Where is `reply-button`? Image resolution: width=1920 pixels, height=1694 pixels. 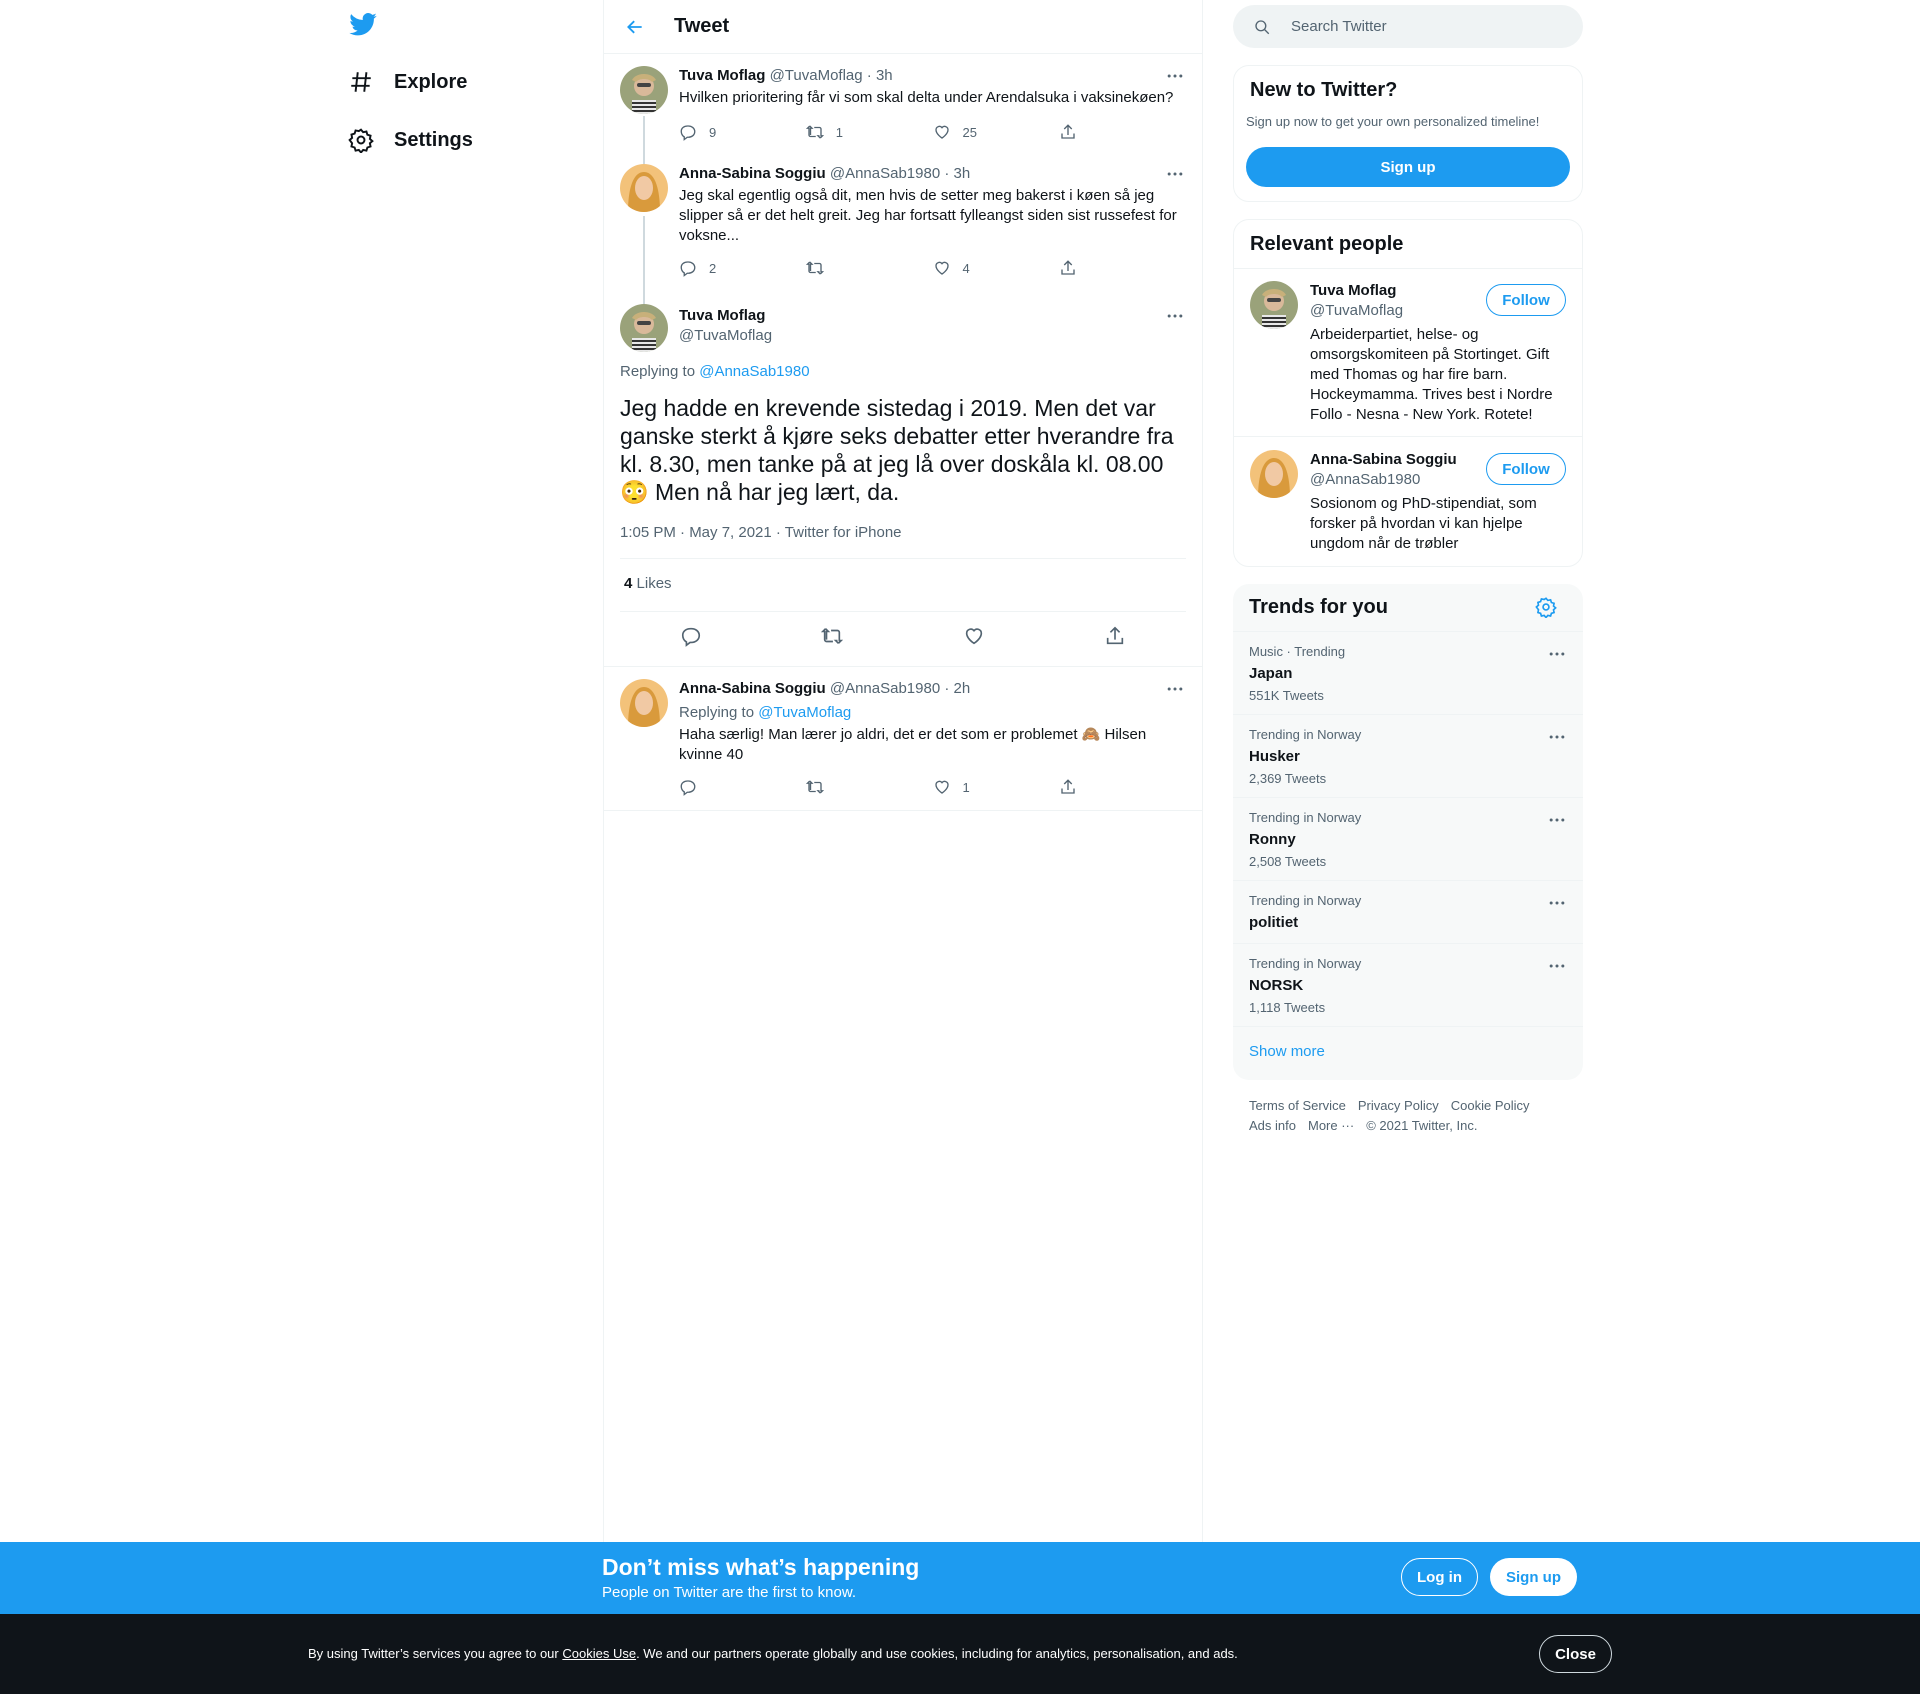 reply-button is located at coordinates (742, 787).